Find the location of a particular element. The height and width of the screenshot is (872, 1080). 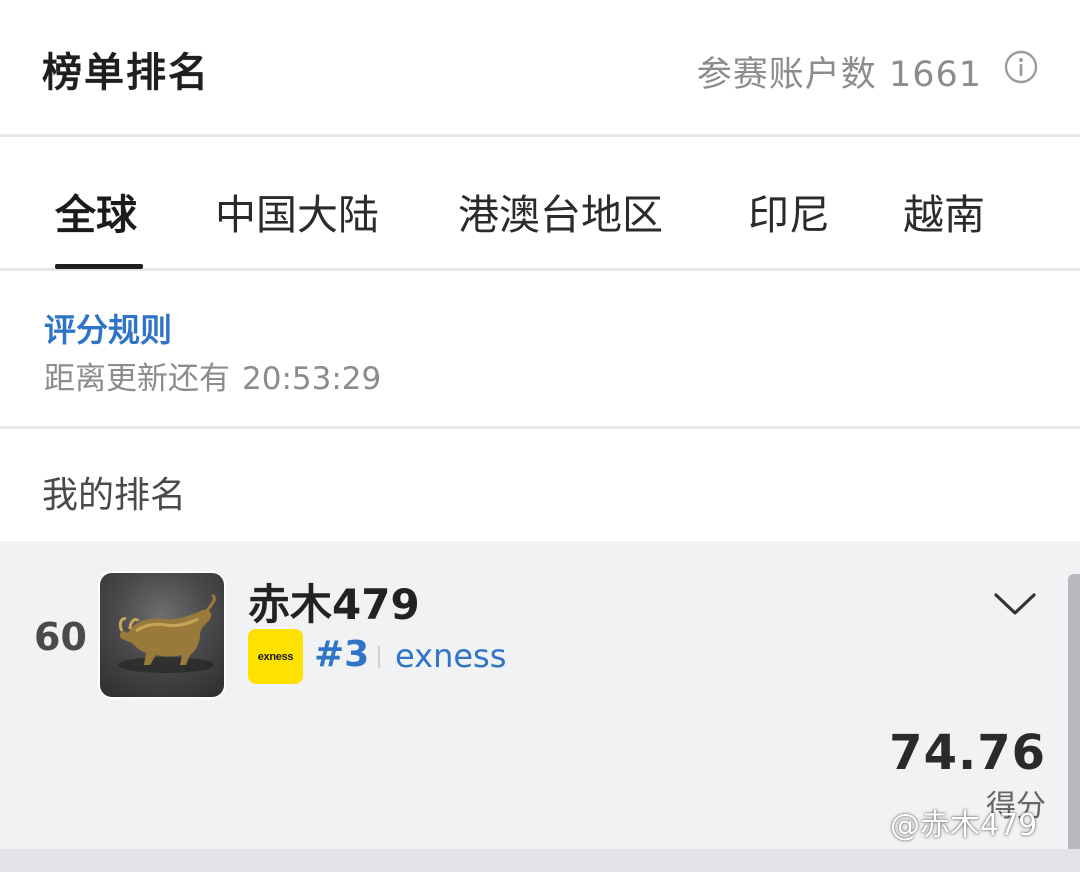

countdown-label: 距离更新还有 is located at coordinates (137, 379).